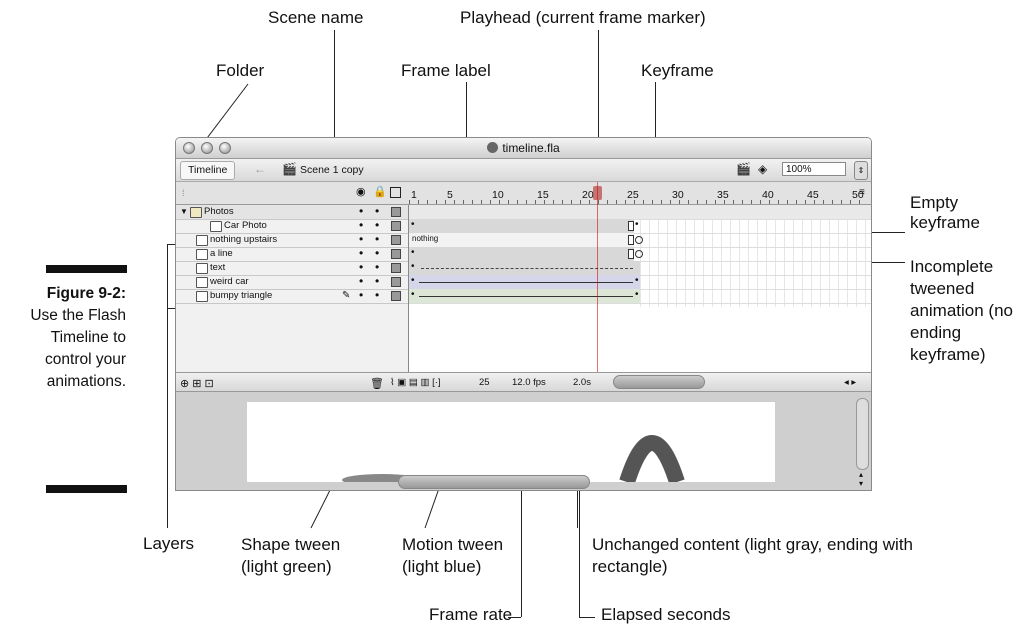  What do you see at coordinates (493, 147) in the screenshot?
I see `fla-file-icon` at bounding box center [493, 147].